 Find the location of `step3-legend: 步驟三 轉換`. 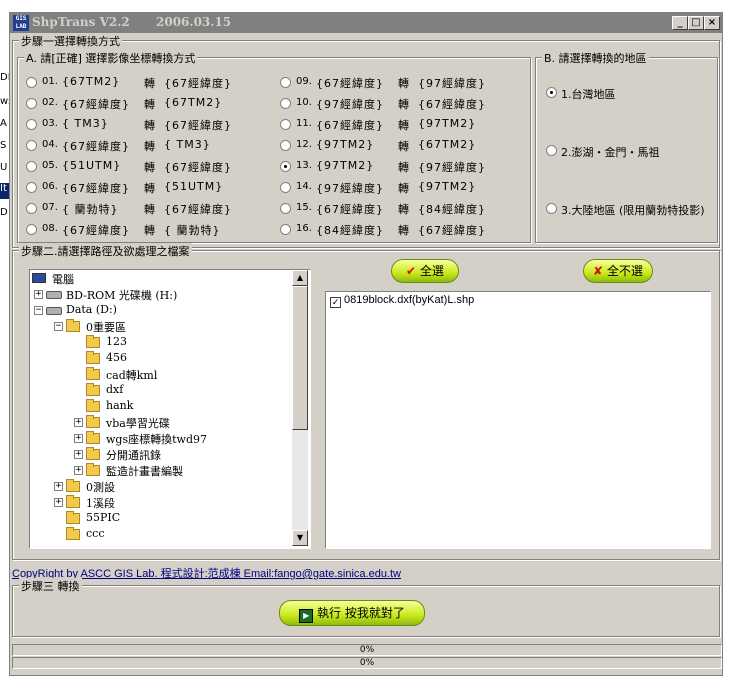

step3-legend: 步驟三 轉換 is located at coordinates (50, 586).